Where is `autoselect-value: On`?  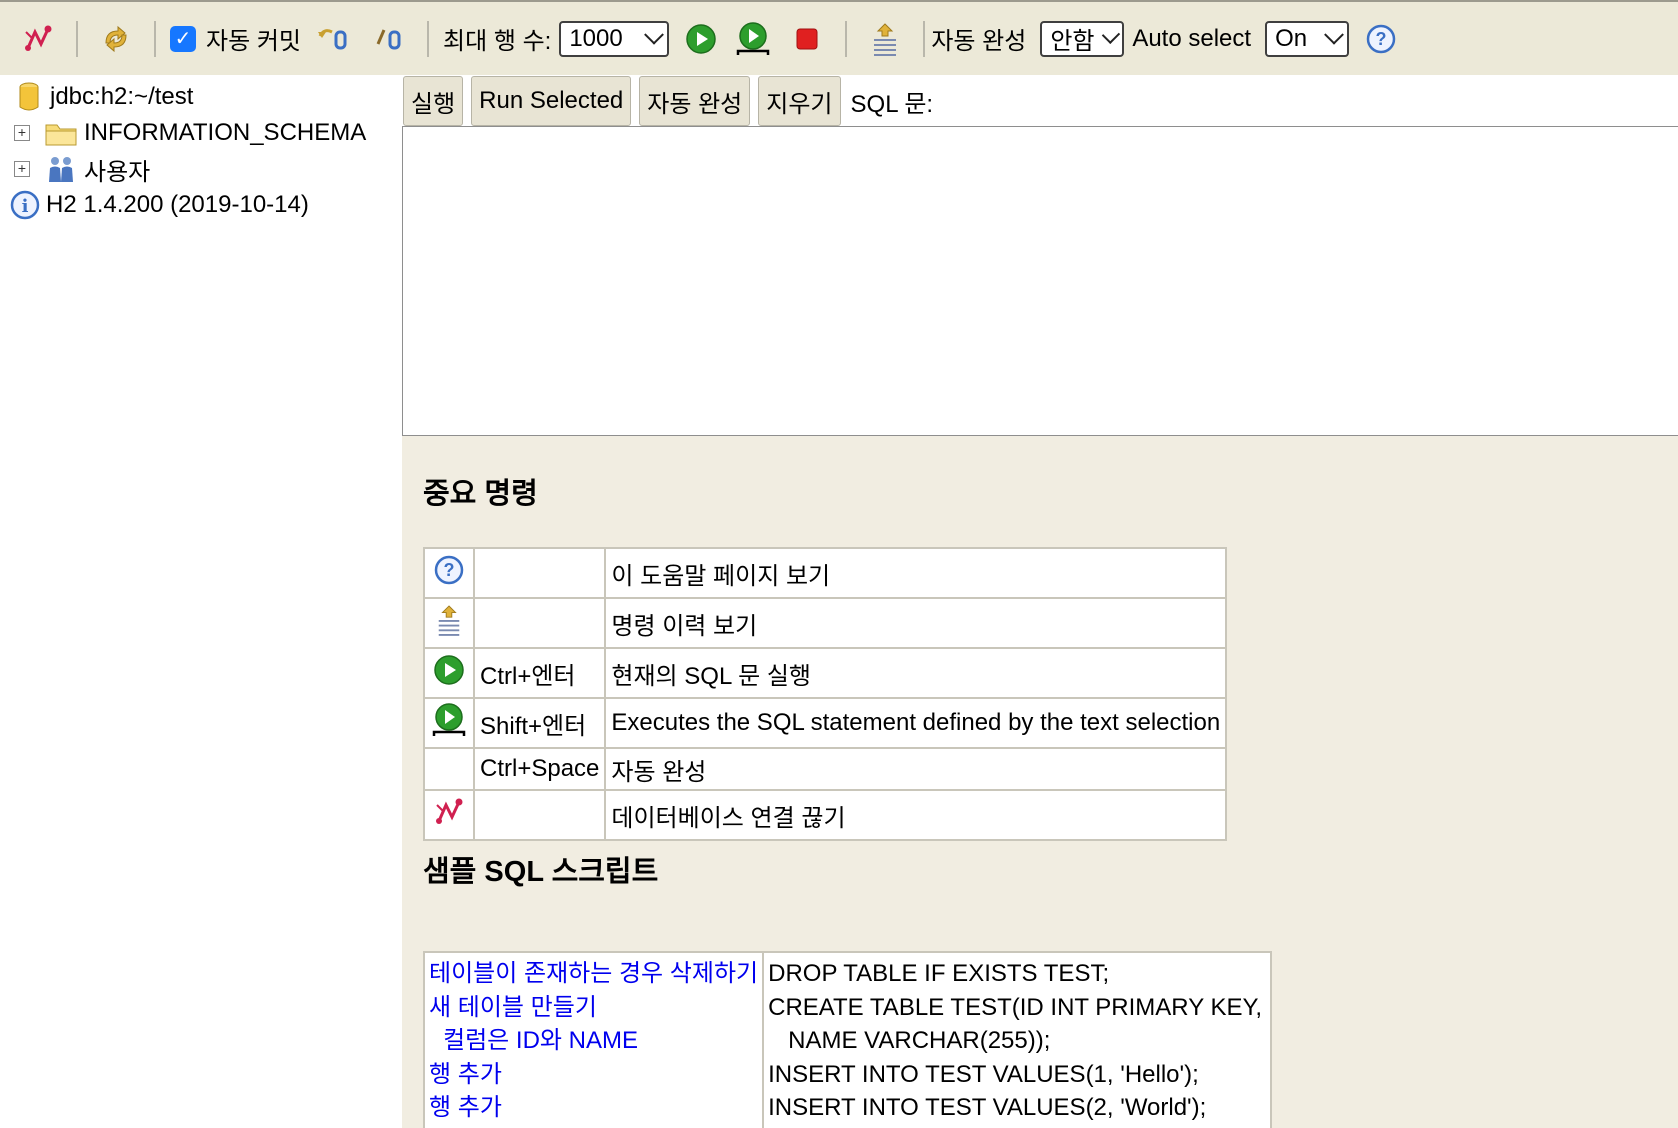
autoselect-value: On is located at coordinates (1291, 38).